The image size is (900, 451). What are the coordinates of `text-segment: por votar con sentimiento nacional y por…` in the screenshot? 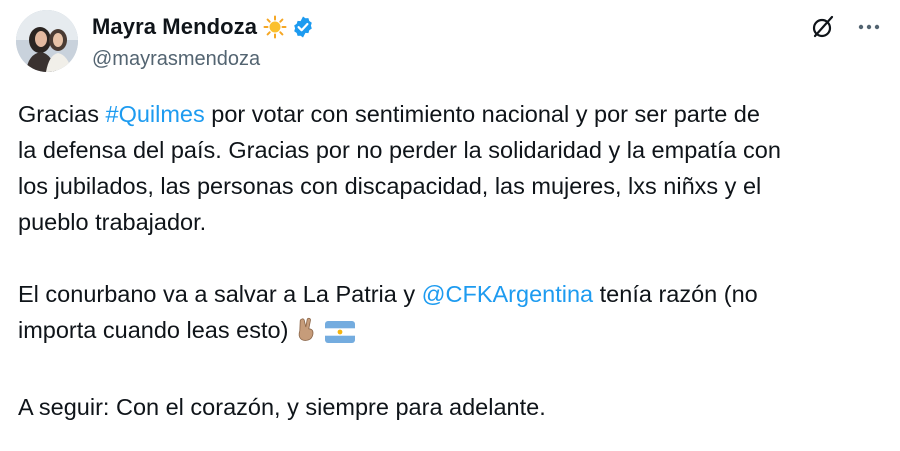 It's located at (482, 114).